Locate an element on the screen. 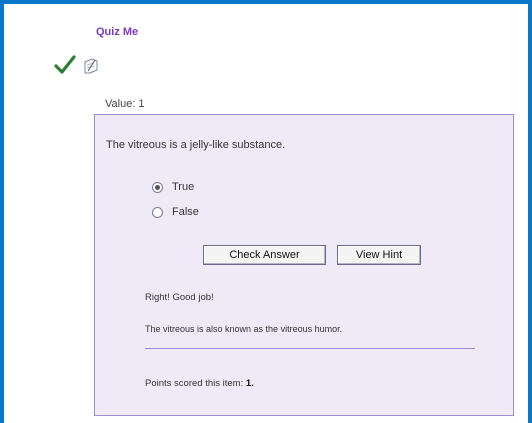 Image resolution: width=532 pixels, height=423 pixels. question-text: The vitreous is a jelly-like substance. is located at coordinates (196, 145).